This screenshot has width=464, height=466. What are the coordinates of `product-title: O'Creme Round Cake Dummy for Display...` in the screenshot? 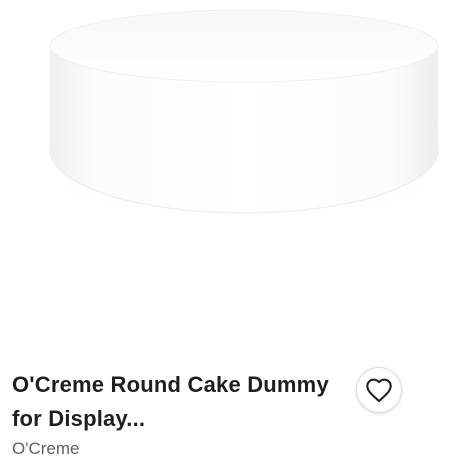 It's located at (177, 402).